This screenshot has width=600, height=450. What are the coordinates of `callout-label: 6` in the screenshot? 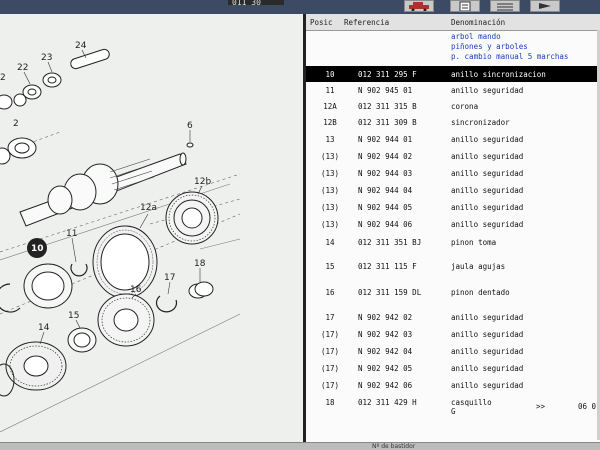 It's located at (190, 126).